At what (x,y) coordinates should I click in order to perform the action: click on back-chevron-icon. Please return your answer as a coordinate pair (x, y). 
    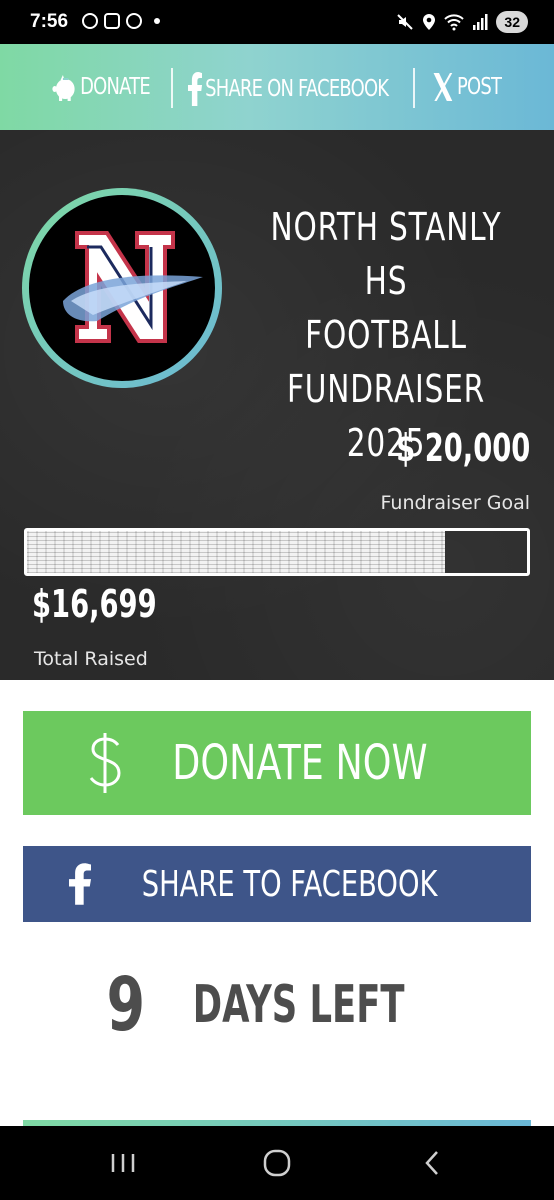
    Looking at the image, I should click on (431, 1163).